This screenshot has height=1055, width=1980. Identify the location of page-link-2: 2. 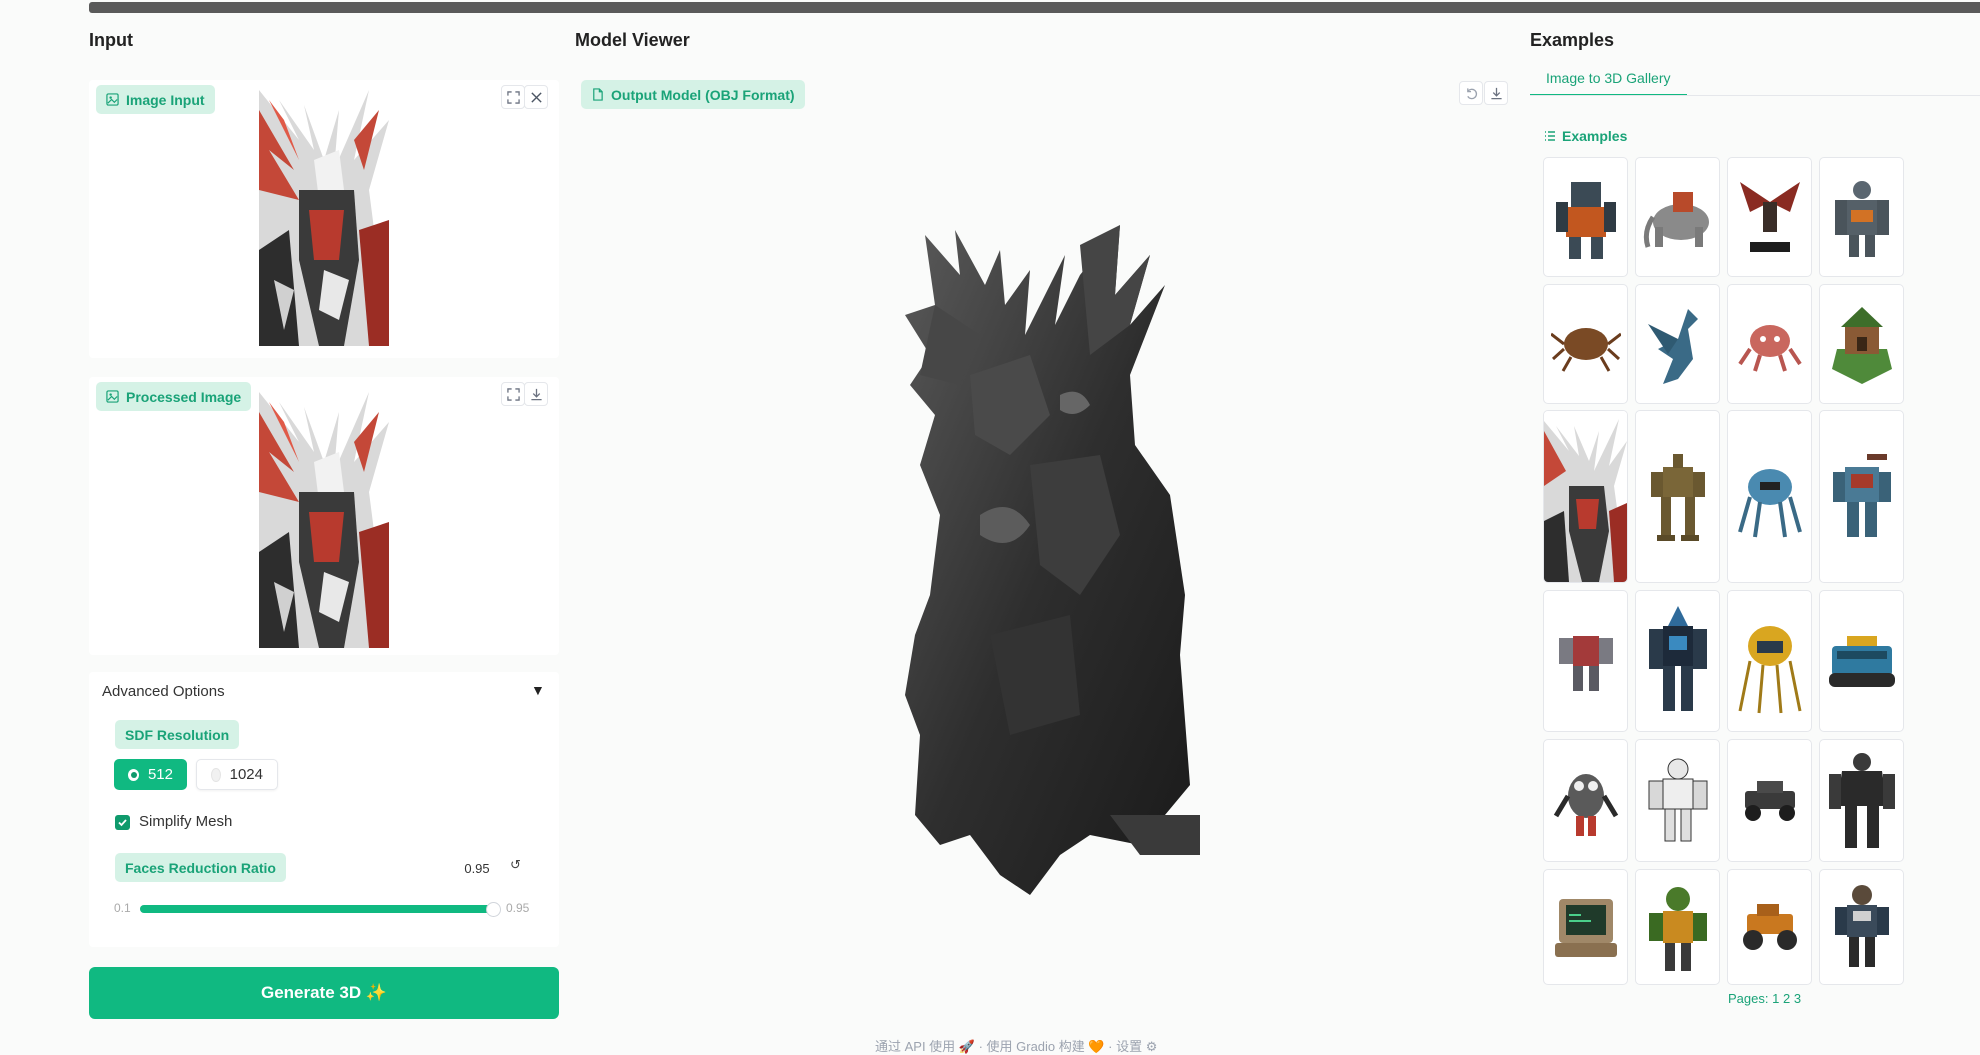
(1786, 998).